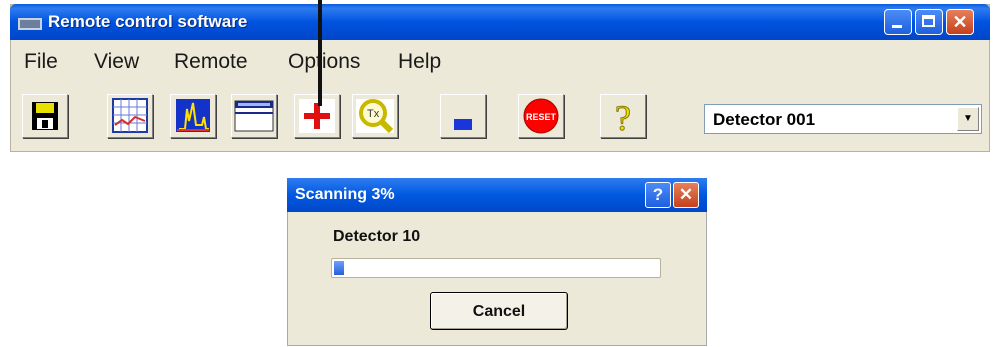 The width and height of the screenshot is (994, 347). What do you see at coordinates (30, 24) in the screenshot?
I see `app-icon` at bounding box center [30, 24].